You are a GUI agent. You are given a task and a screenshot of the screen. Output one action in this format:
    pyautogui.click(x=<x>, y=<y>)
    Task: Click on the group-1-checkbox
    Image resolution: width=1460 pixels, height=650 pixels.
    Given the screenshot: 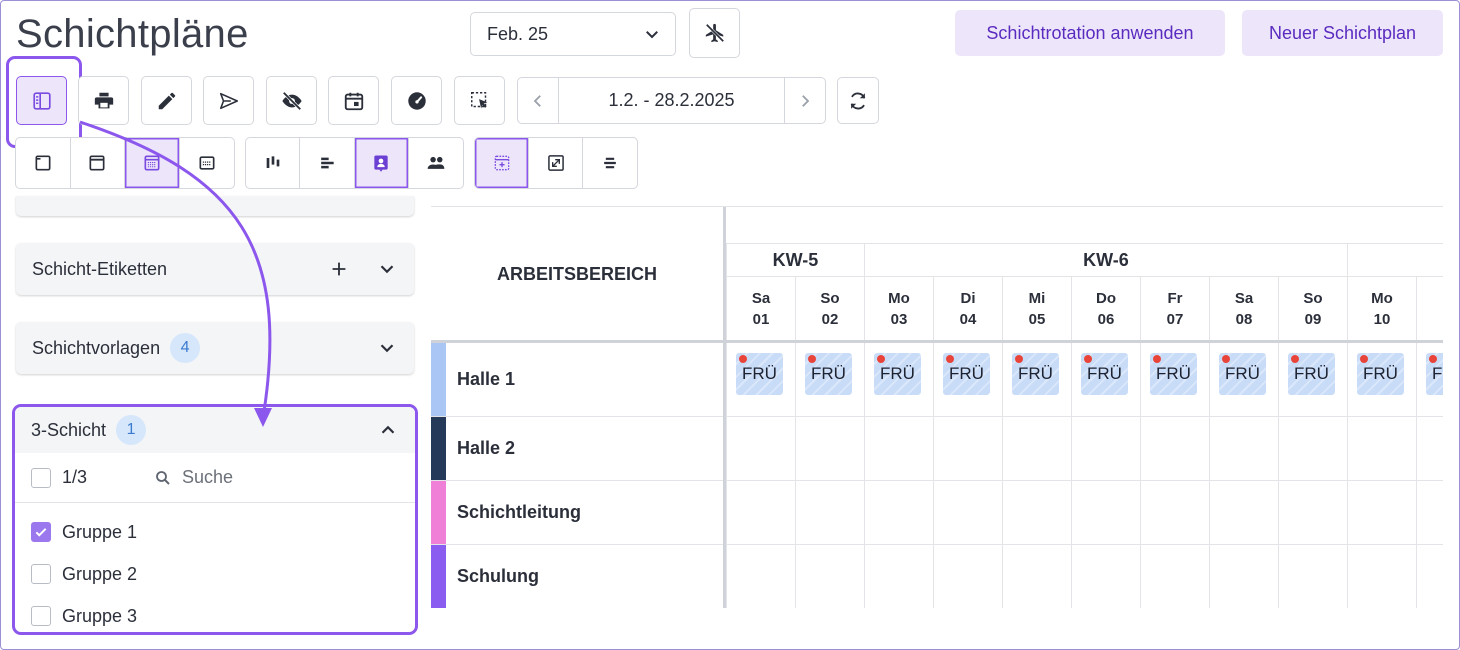 What is the action you would take?
    pyautogui.click(x=41, y=532)
    